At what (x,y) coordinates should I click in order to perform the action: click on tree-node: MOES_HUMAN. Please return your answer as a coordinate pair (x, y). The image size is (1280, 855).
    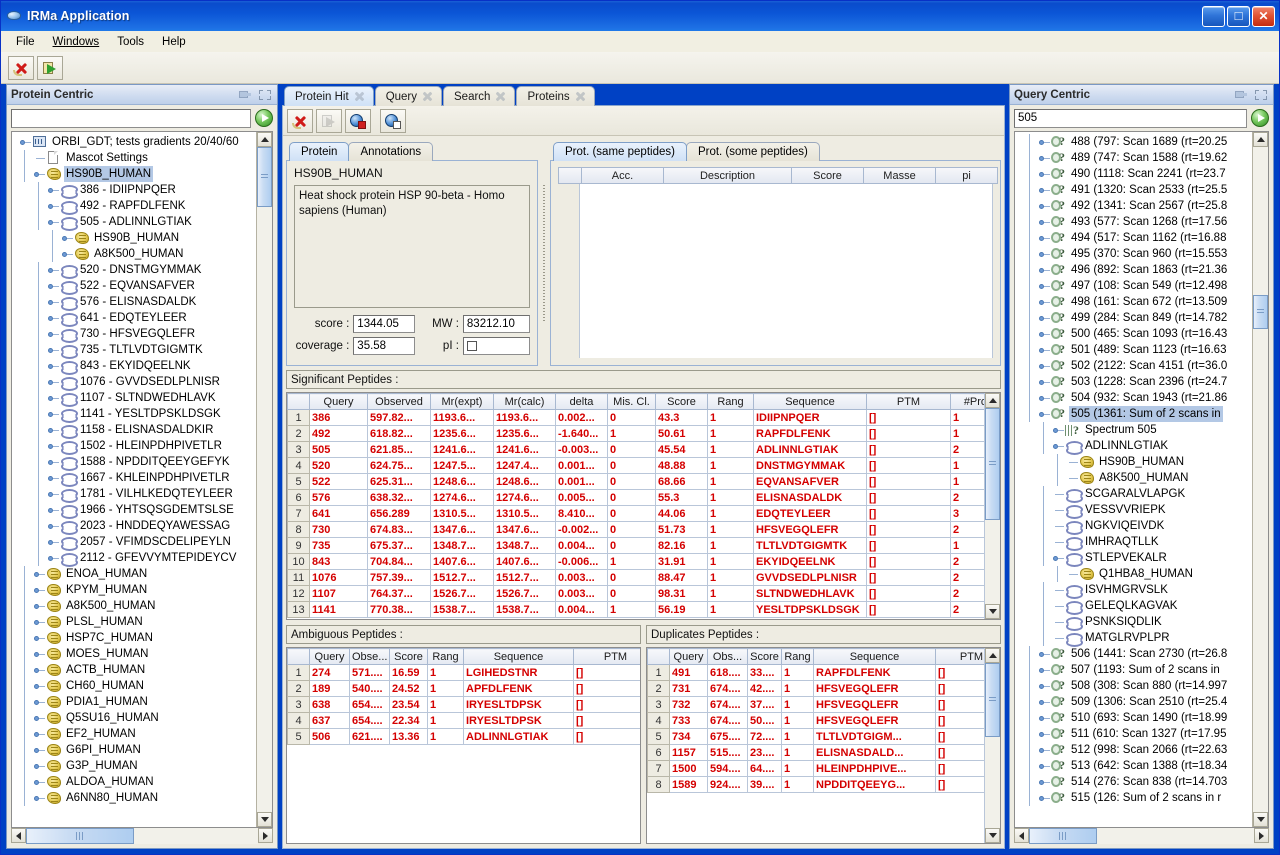
    Looking at the image, I should click on (134, 654).